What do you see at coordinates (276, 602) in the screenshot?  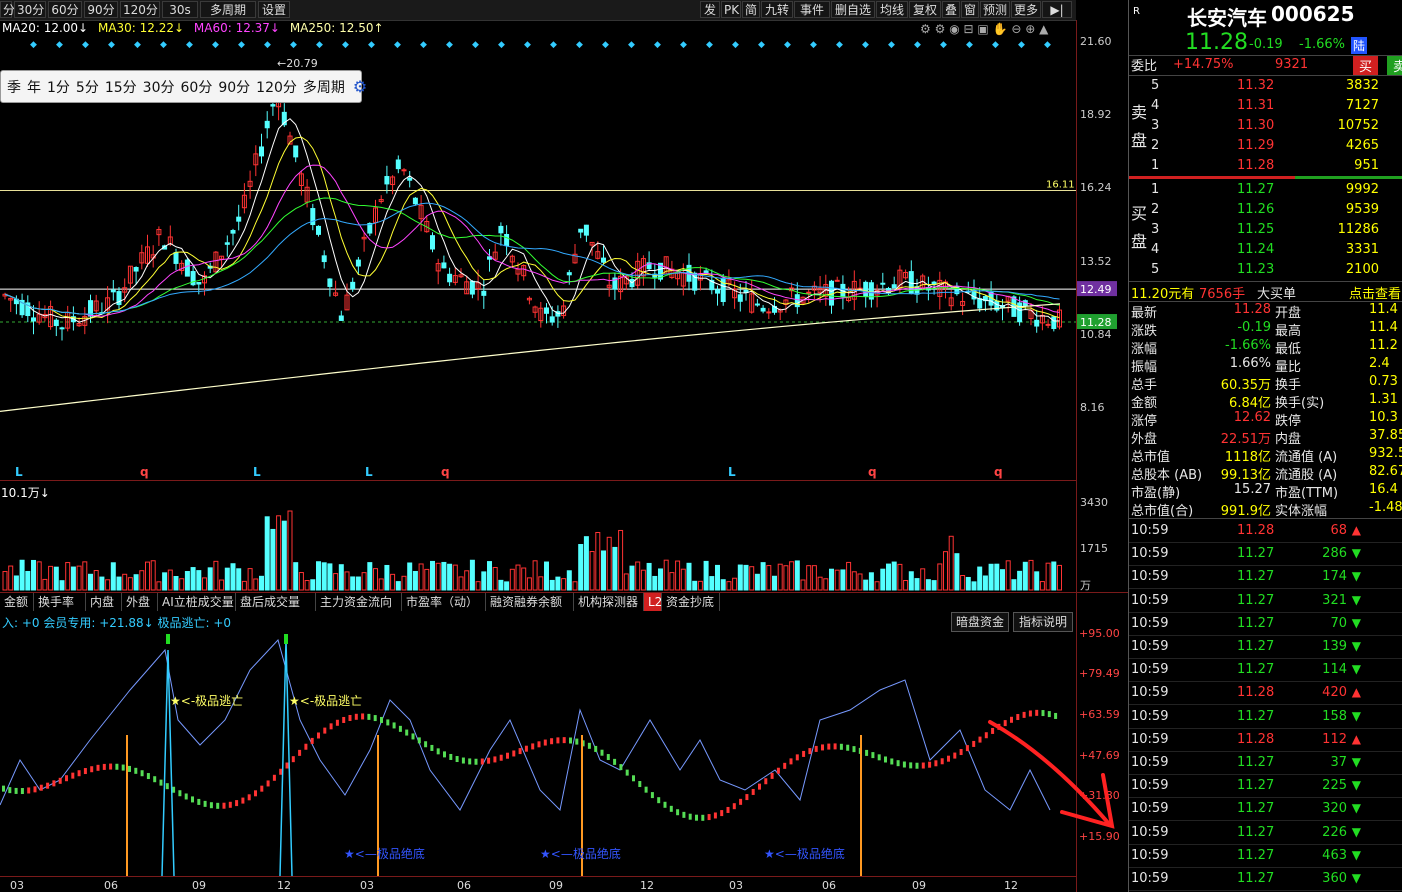 I see `indicator-tab-5: 盘后成交量` at bounding box center [276, 602].